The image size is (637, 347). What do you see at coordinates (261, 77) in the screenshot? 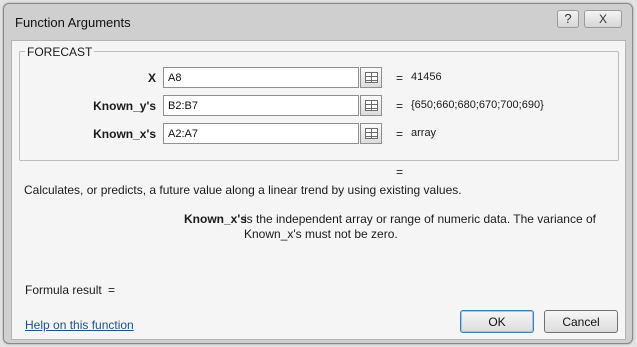
I see `argument-input-x` at bounding box center [261, 77].